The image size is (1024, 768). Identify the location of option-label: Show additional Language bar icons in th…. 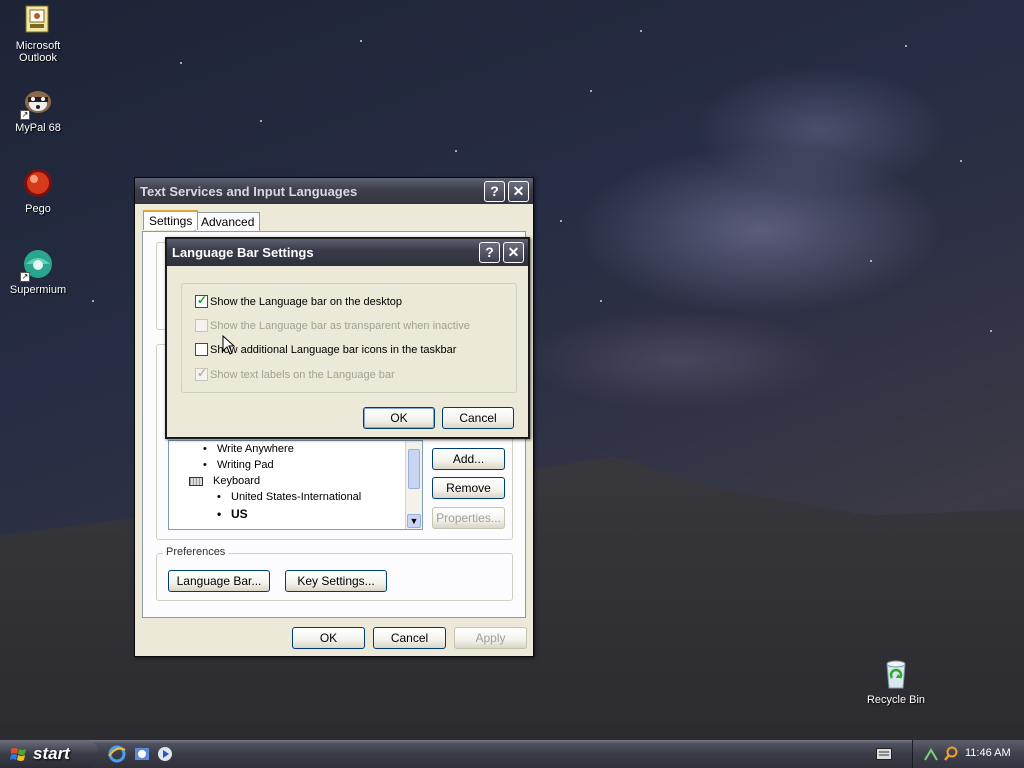
(333, 350).